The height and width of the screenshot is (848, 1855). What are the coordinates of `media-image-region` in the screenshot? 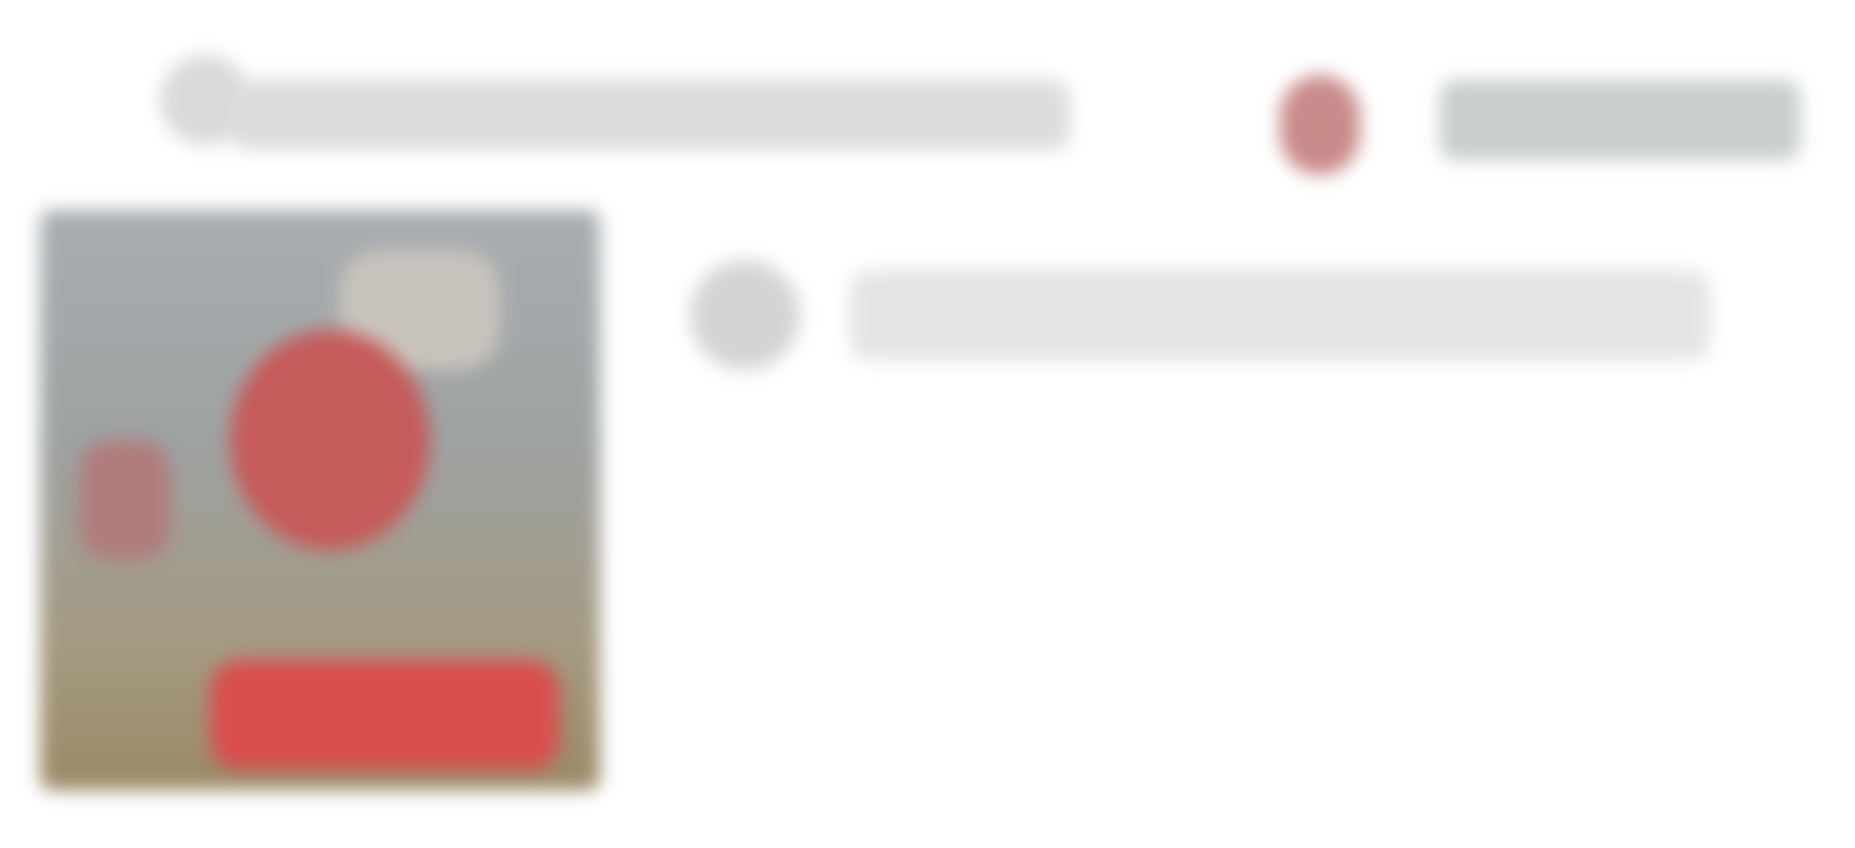 It's located at (125, 500).